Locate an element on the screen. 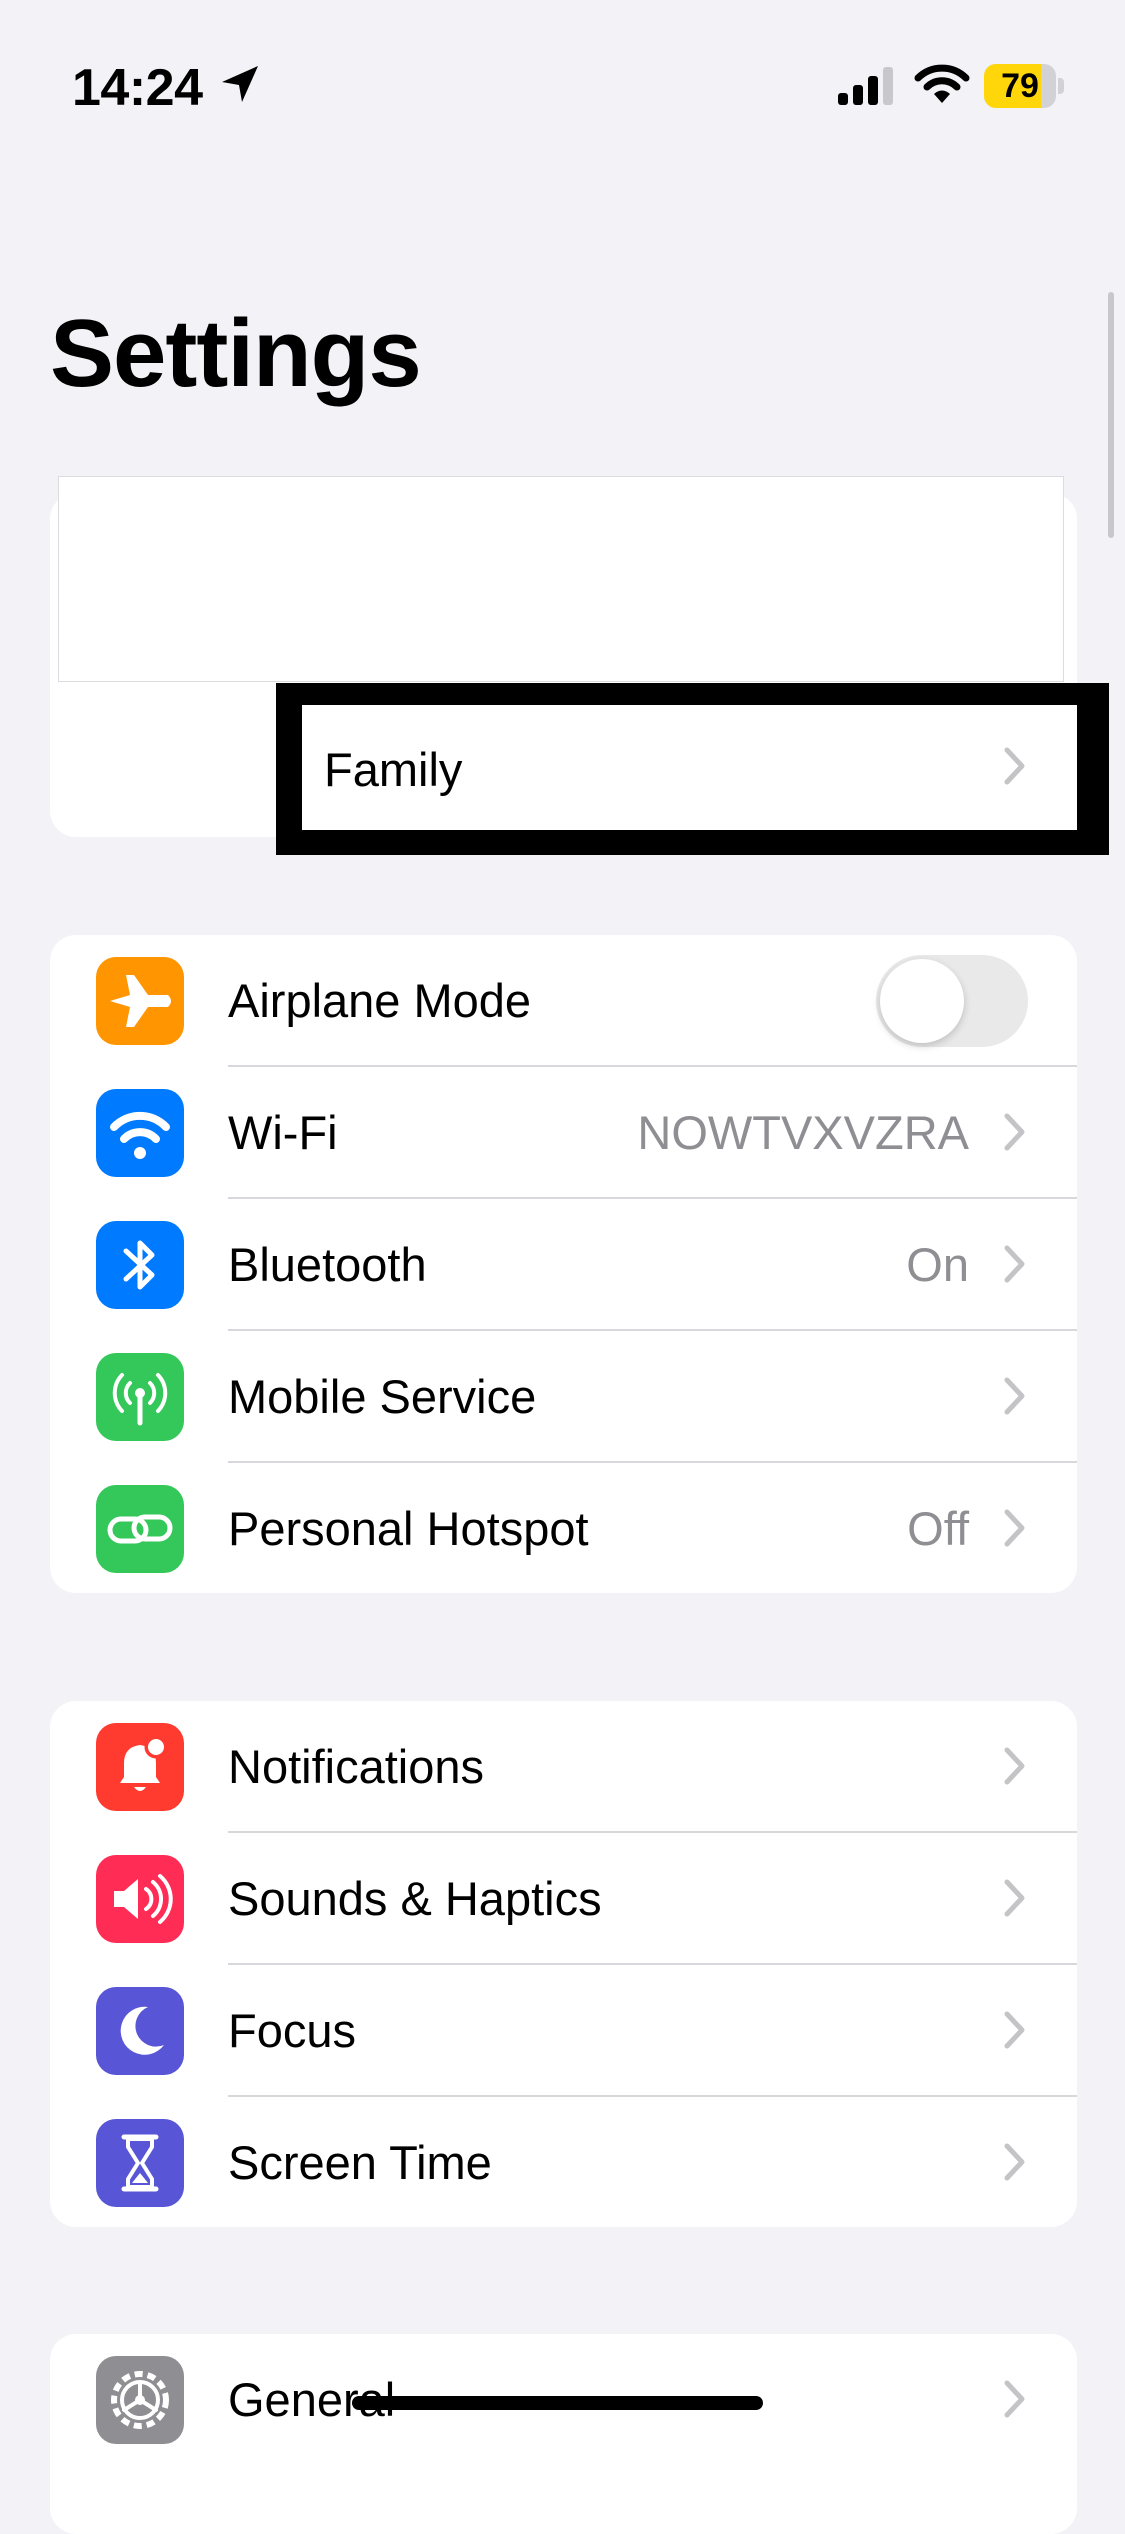 This screenshot has width=1125, height=2534. airplane-icon is located at coordinates (140, 1001).